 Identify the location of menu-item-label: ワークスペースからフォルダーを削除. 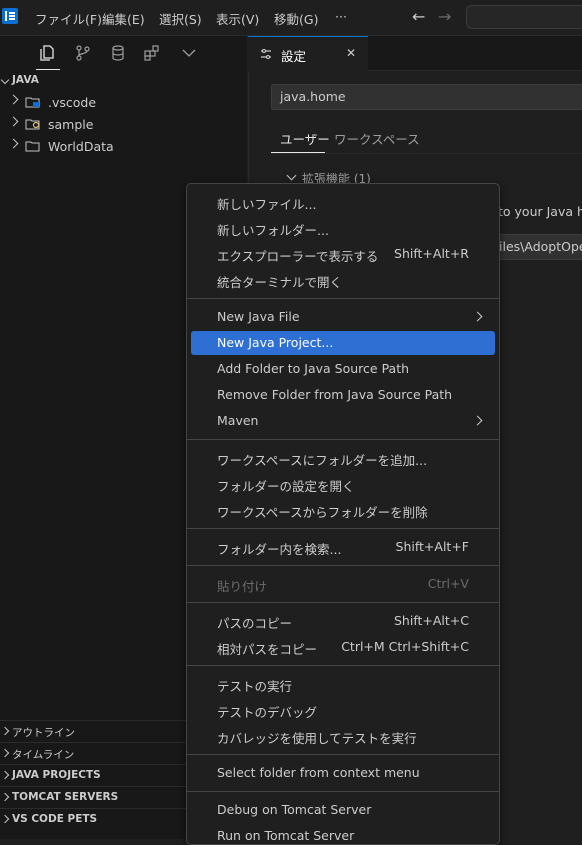
(322, 512).